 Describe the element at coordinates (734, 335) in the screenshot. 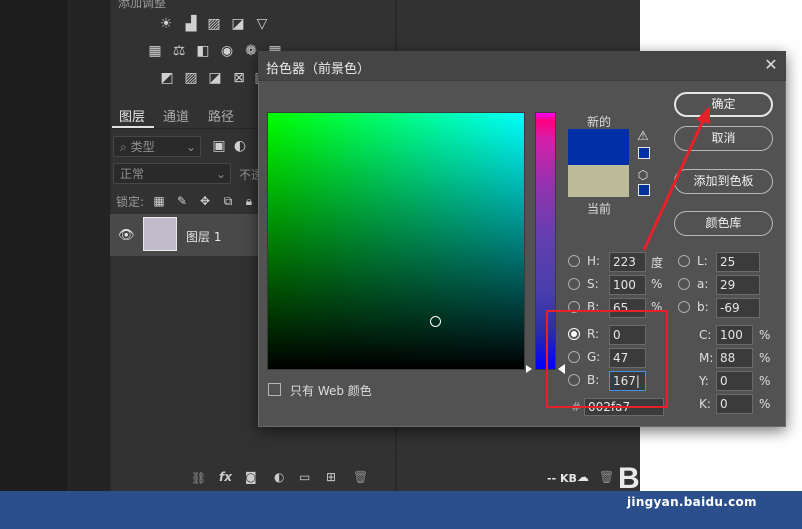

I see `field-c: 100` at that location.